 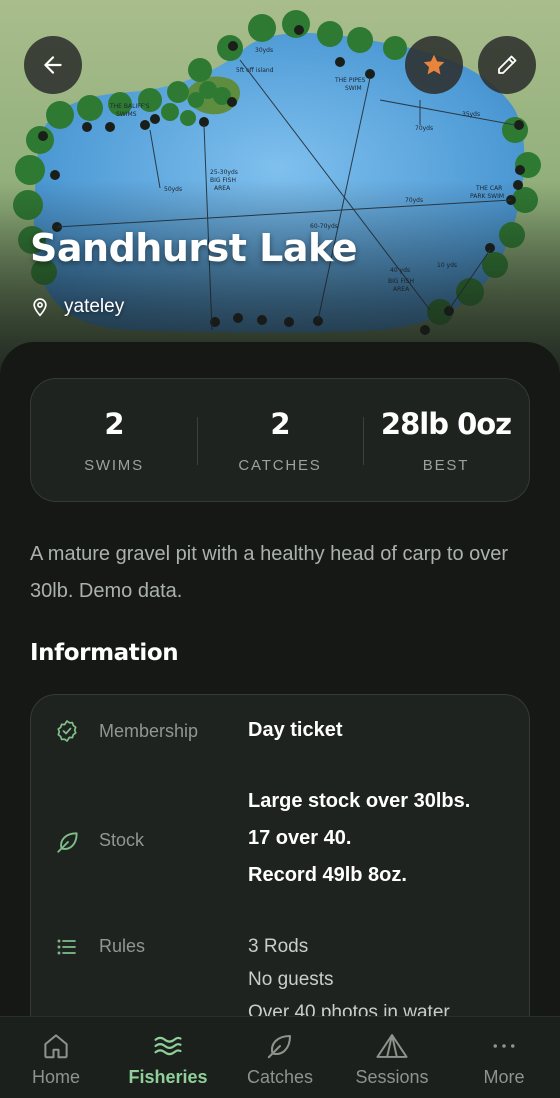 I want to click on more-icon, so click(x=504, y=1046).